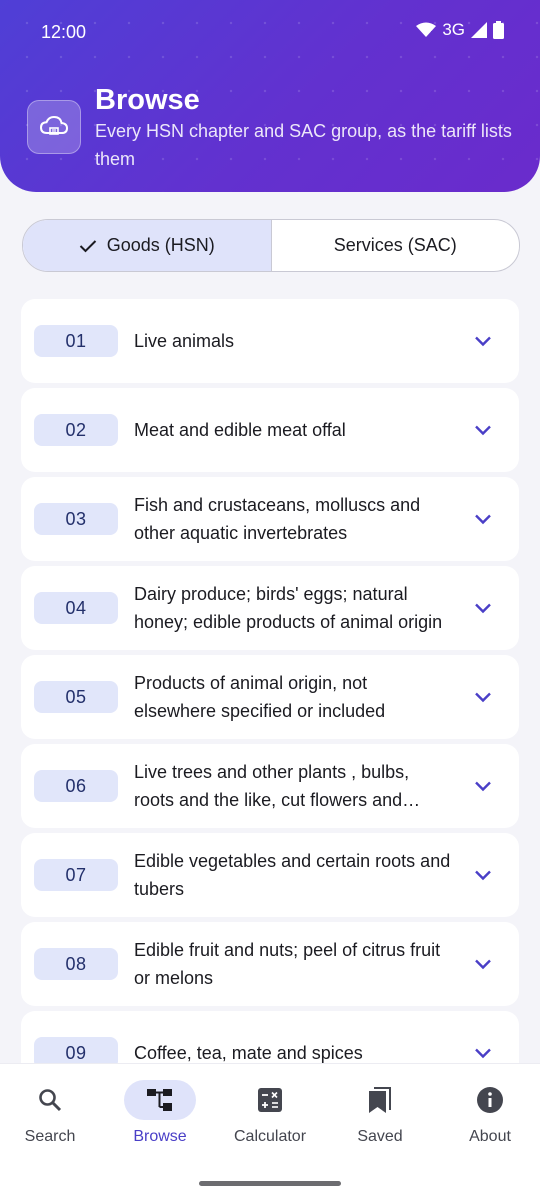 The image size is (540, 1201). Describe the element at coordinates (184, 341) in the screenshot. I see `chapter-title: Live animals` at that location.